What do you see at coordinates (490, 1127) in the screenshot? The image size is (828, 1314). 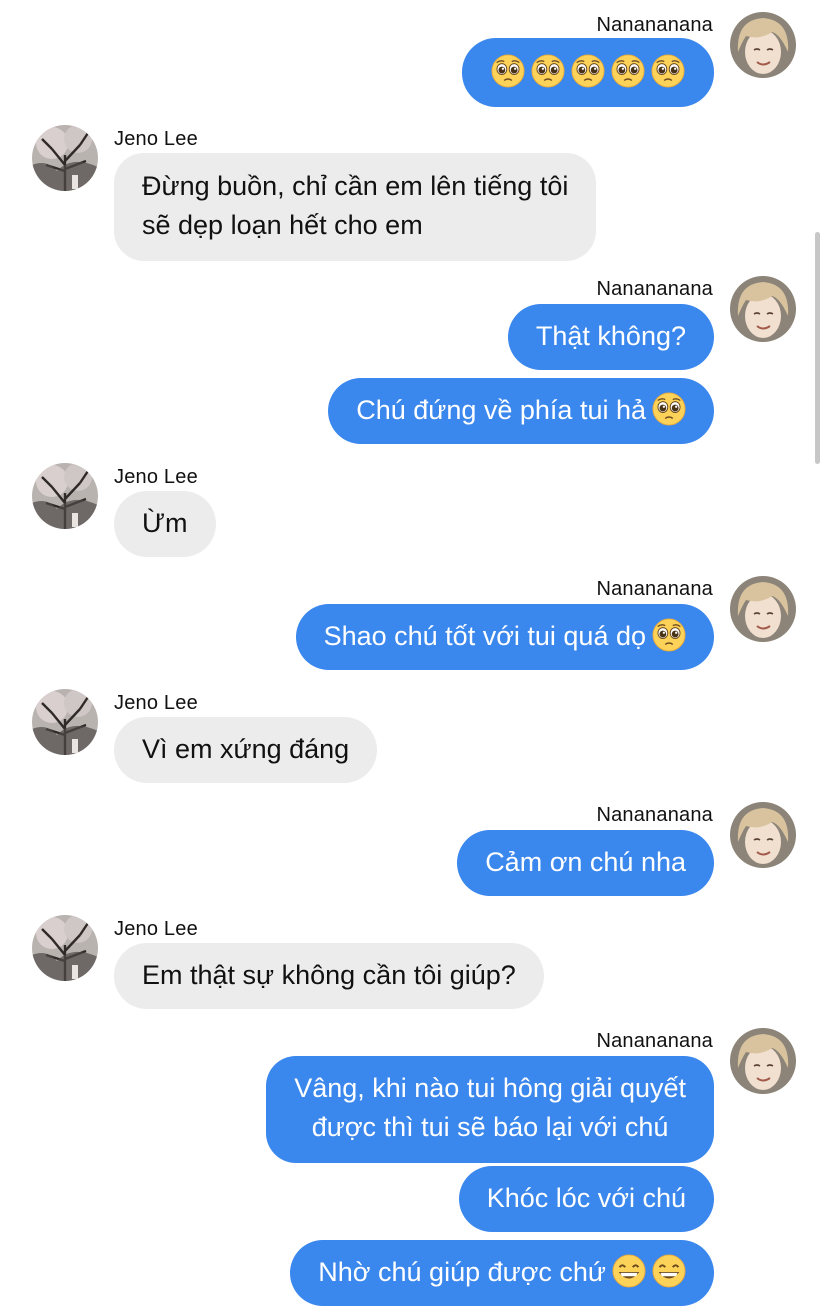 I see `message-line: được thì tui sẽ báo lại với chú` at bounding box center [490, 1127].